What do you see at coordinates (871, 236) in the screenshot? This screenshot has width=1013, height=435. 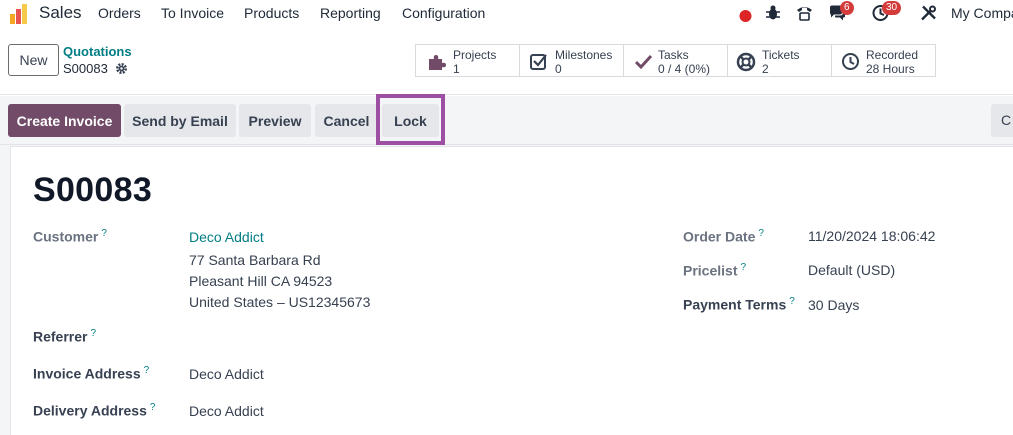 I see `order-date-value: 11/20/2024 18:06:42` at bounding box center [871, 236].